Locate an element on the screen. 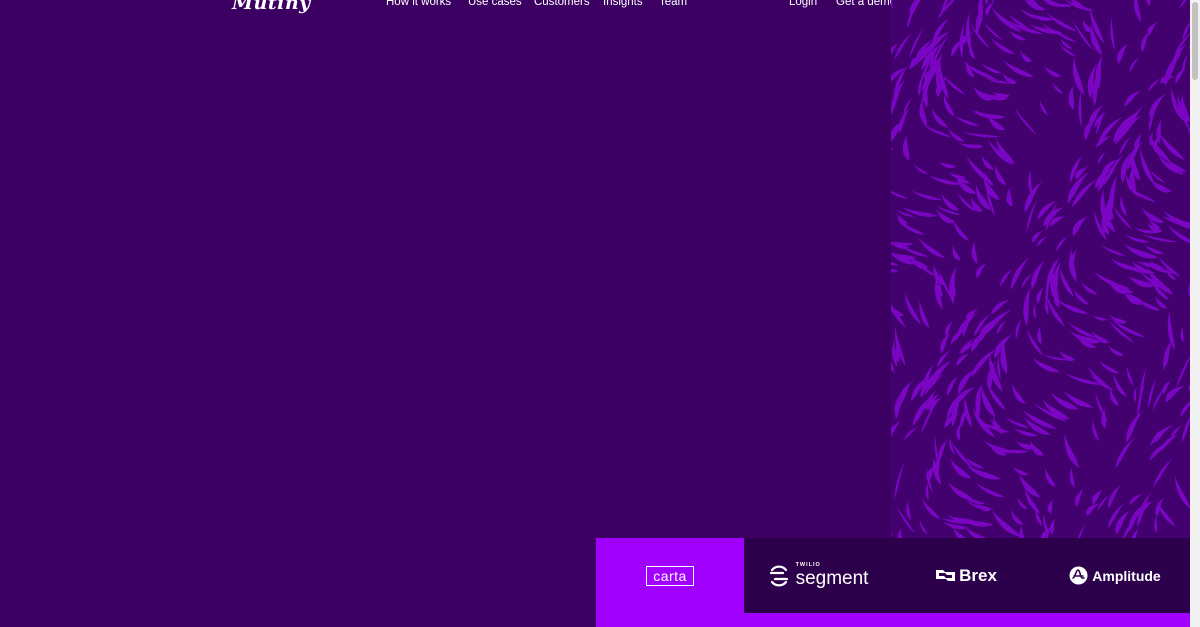  amplitude-label: Amplitude is located at coordinates (1126, 575).